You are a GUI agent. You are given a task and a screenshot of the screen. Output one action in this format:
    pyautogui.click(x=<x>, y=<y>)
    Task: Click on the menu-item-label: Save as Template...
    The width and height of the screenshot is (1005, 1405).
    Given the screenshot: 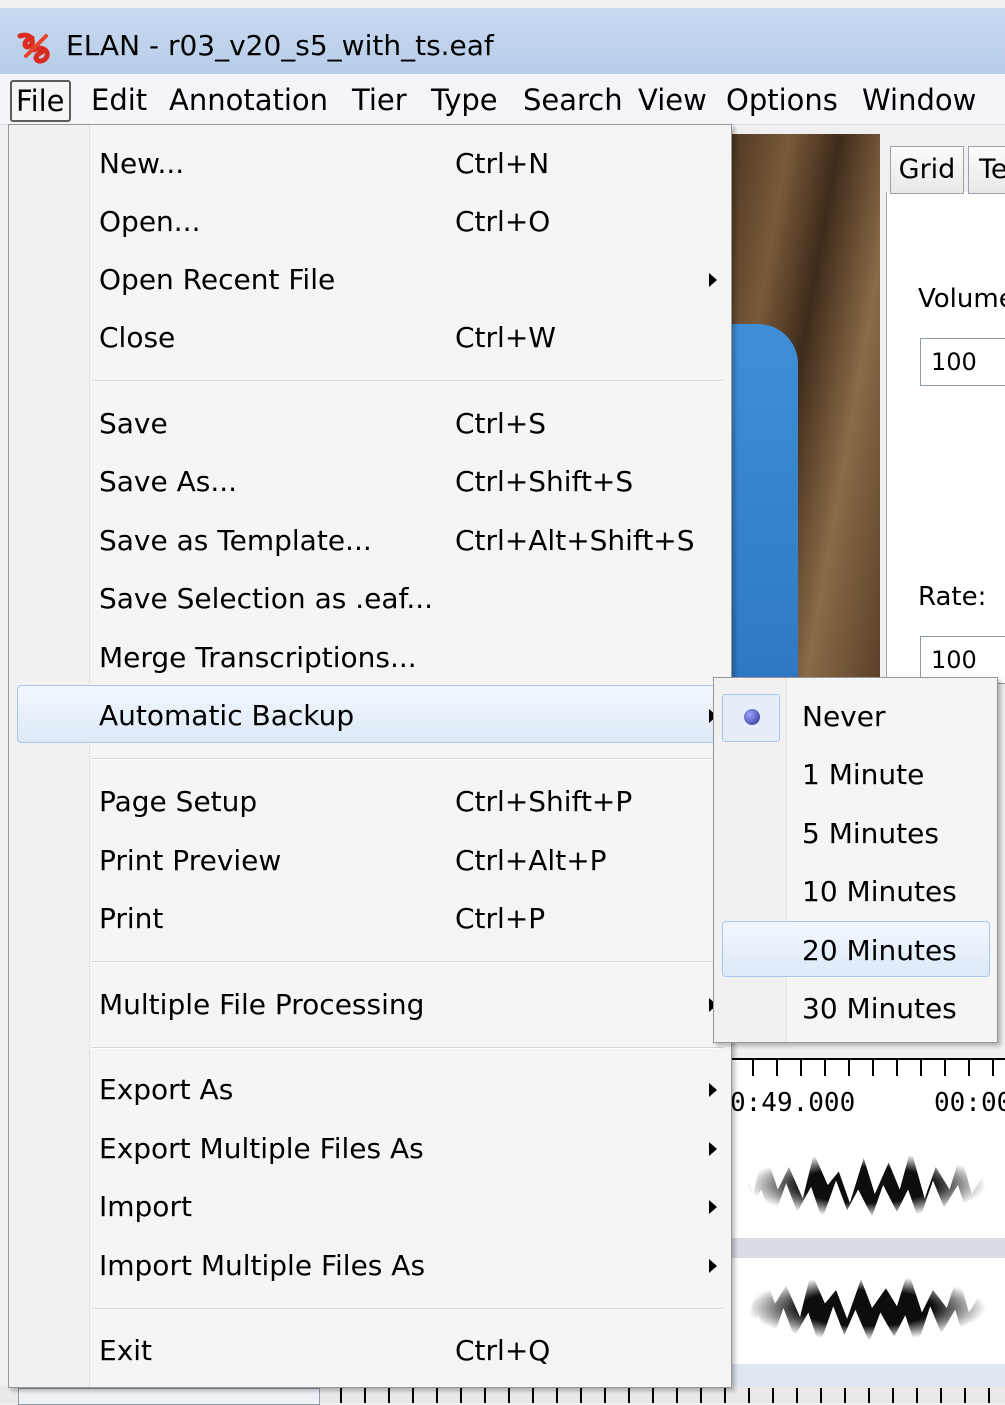 What is the action you would take?
    pyautogui.click(x=235, y=540)
    